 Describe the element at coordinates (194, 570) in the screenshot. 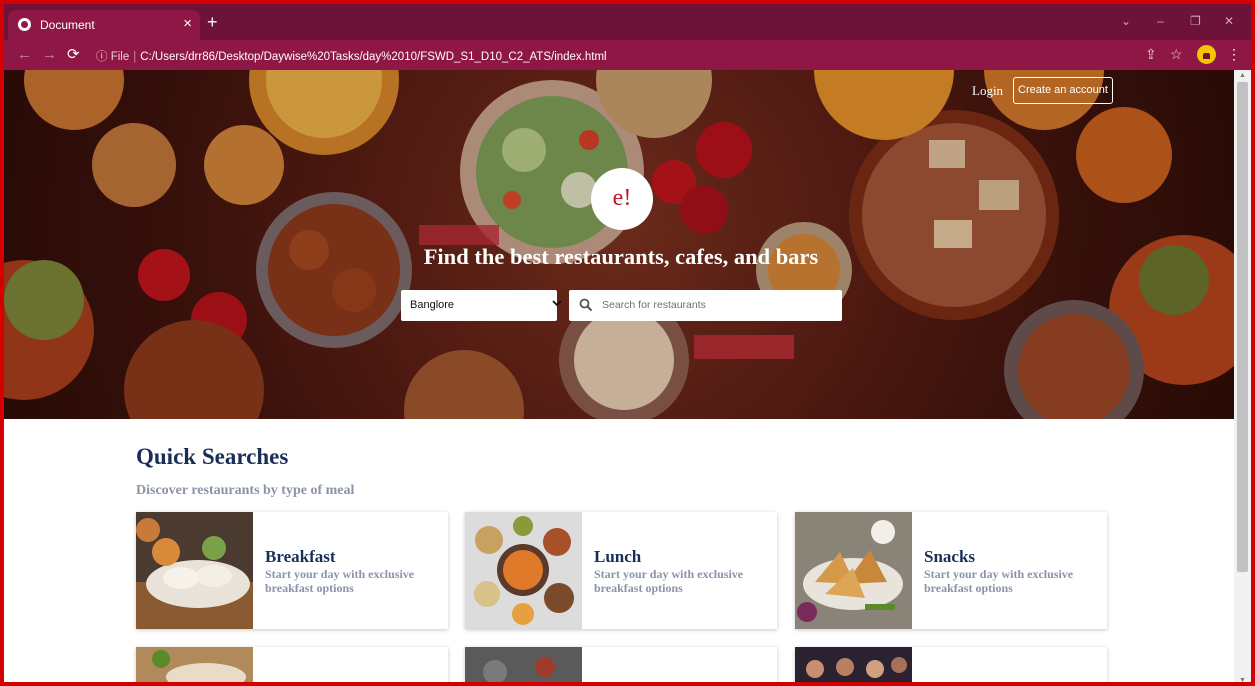

I see `breakfast-image` at that location.